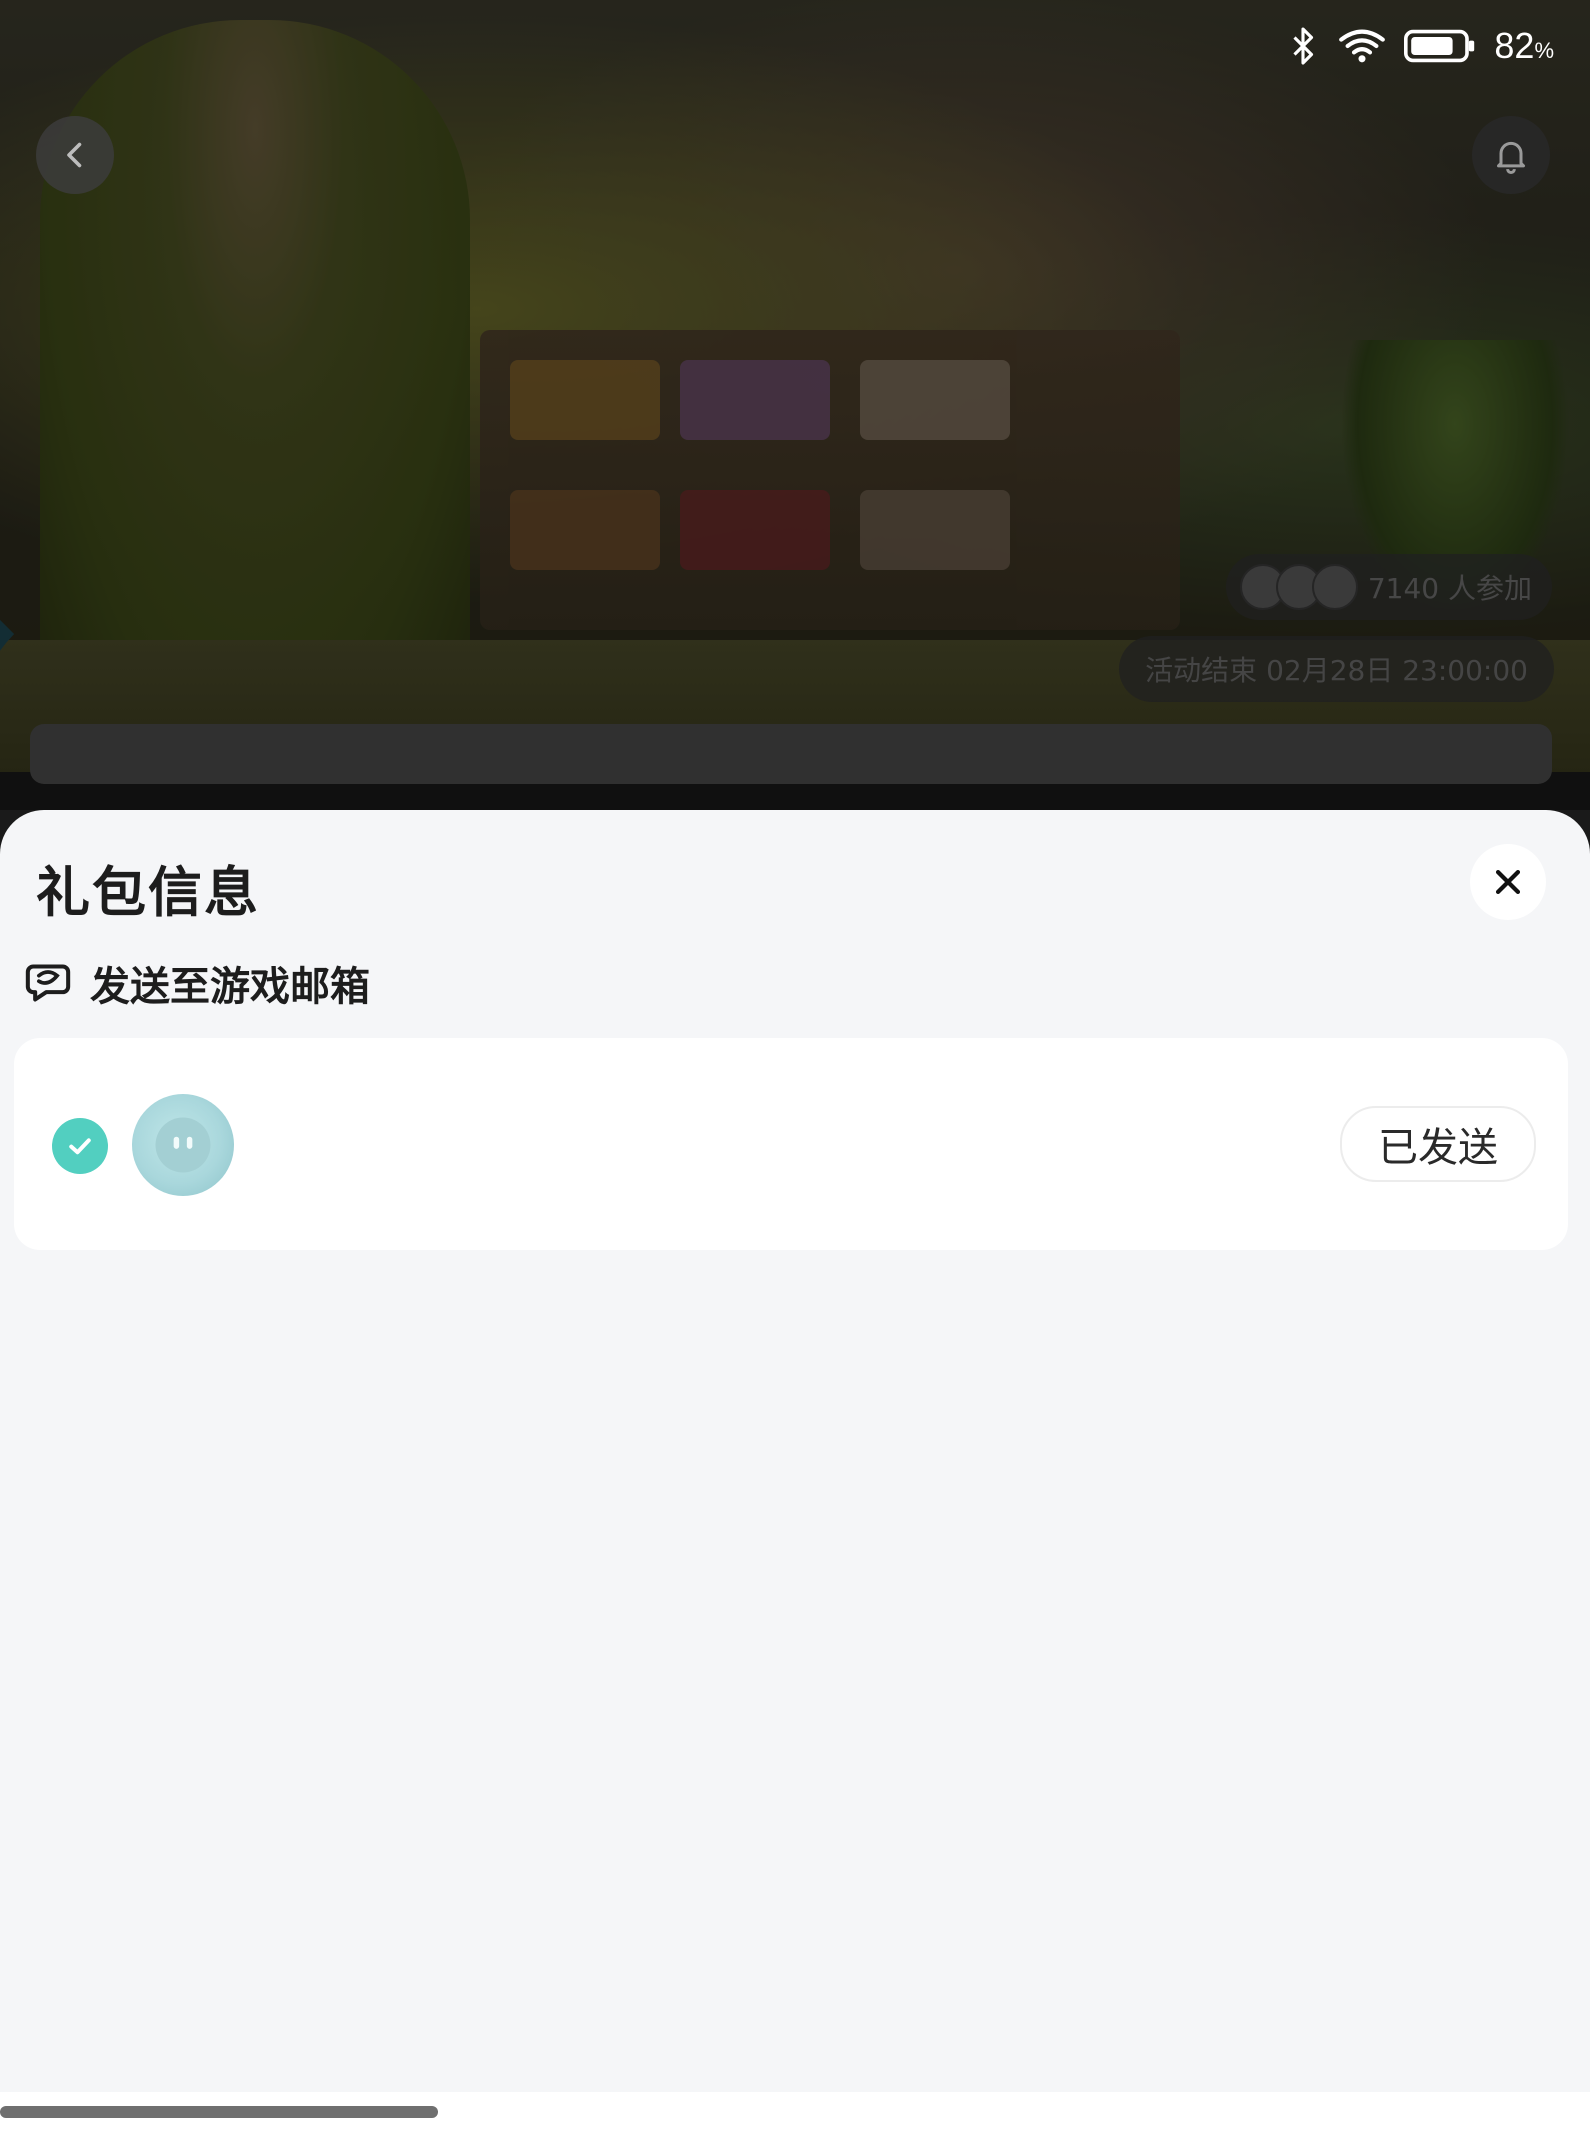  I want to click on bell-icon, so click(1511, 157).